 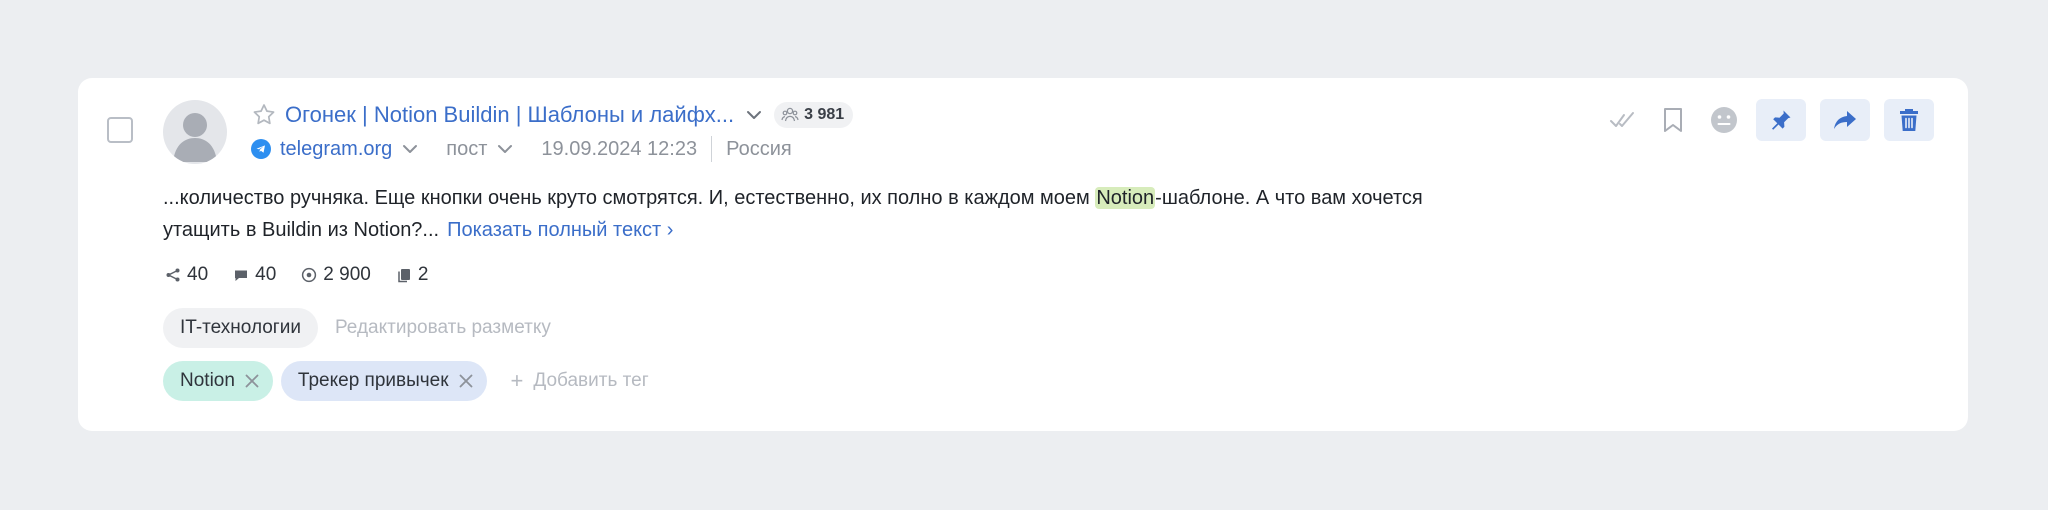 What do you see at coordinates (591, 380) in the screenshot?
I see `add-tag-label: Добавить тег` at bounding box center [591, 380].